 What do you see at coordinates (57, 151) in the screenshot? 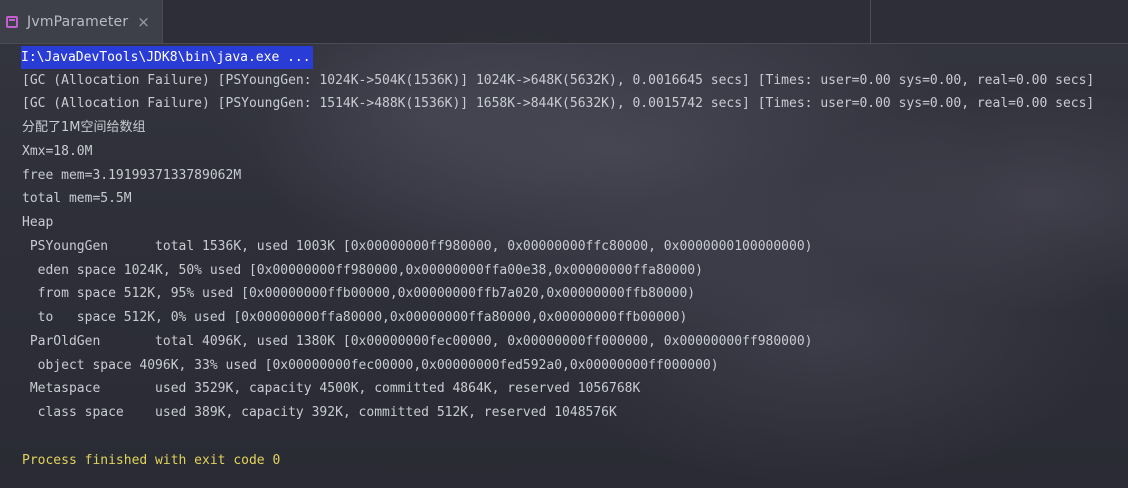
I see `console-line: Xmx=18.0M` at bounding box center [57, 151].